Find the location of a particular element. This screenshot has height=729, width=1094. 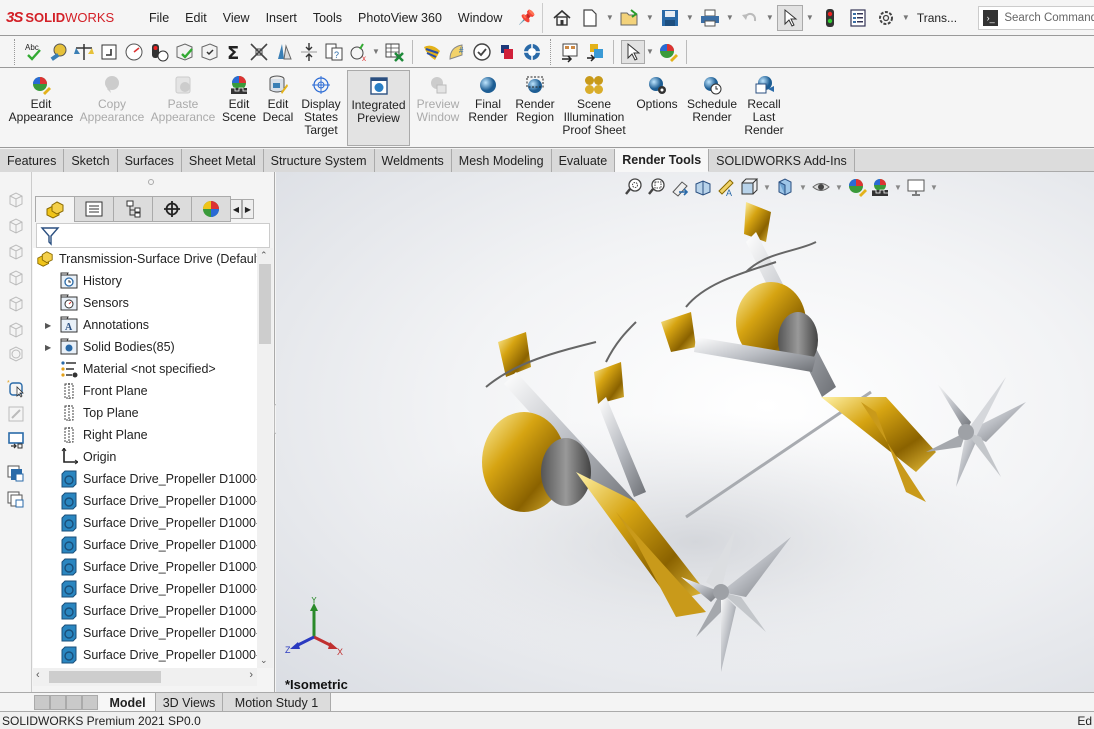

undo-dropdown: ▼ is located at coordinates (770, 17).